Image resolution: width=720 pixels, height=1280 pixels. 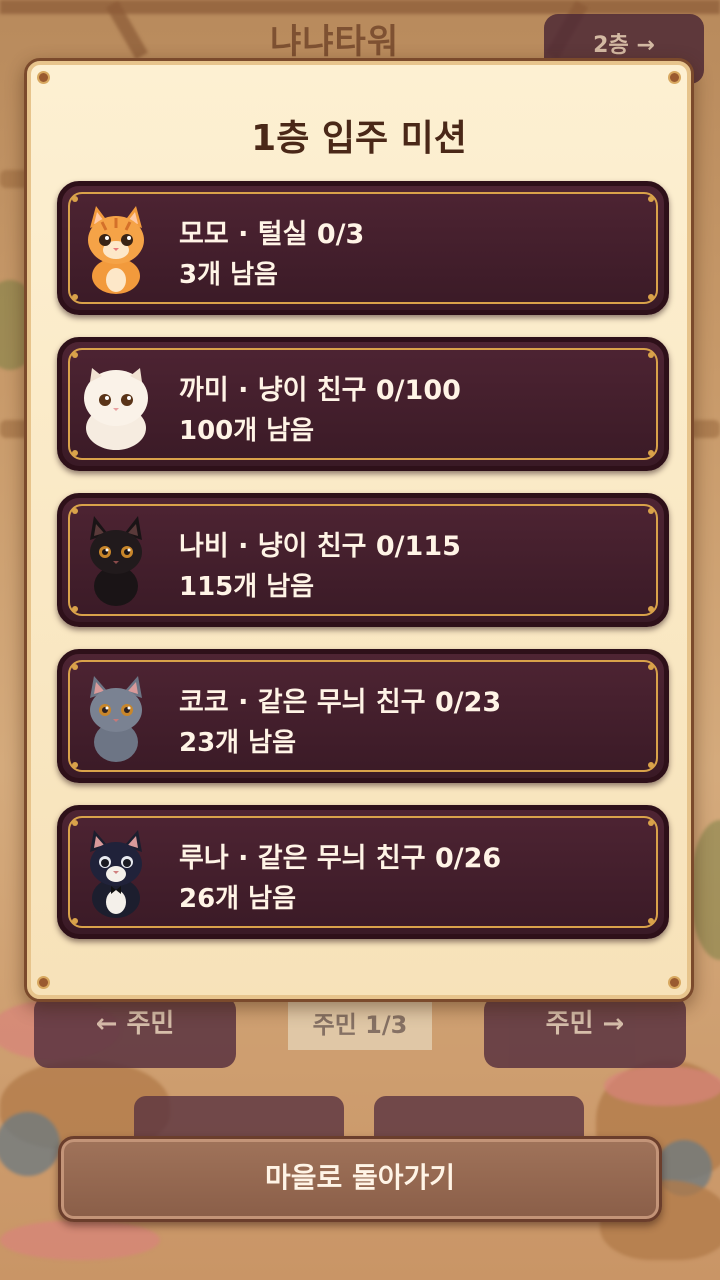 I want to click on mission-card: 나비 · 냥이 친구 0/115 115개 남음, so click(x=363, y=560).